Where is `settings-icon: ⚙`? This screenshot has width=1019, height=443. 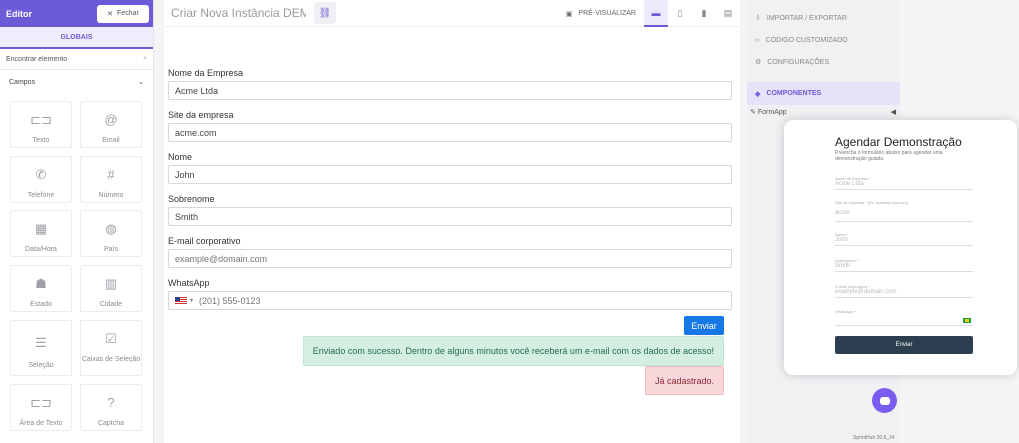
settings-icon: ⚙ is located at coordinates (758, 62).